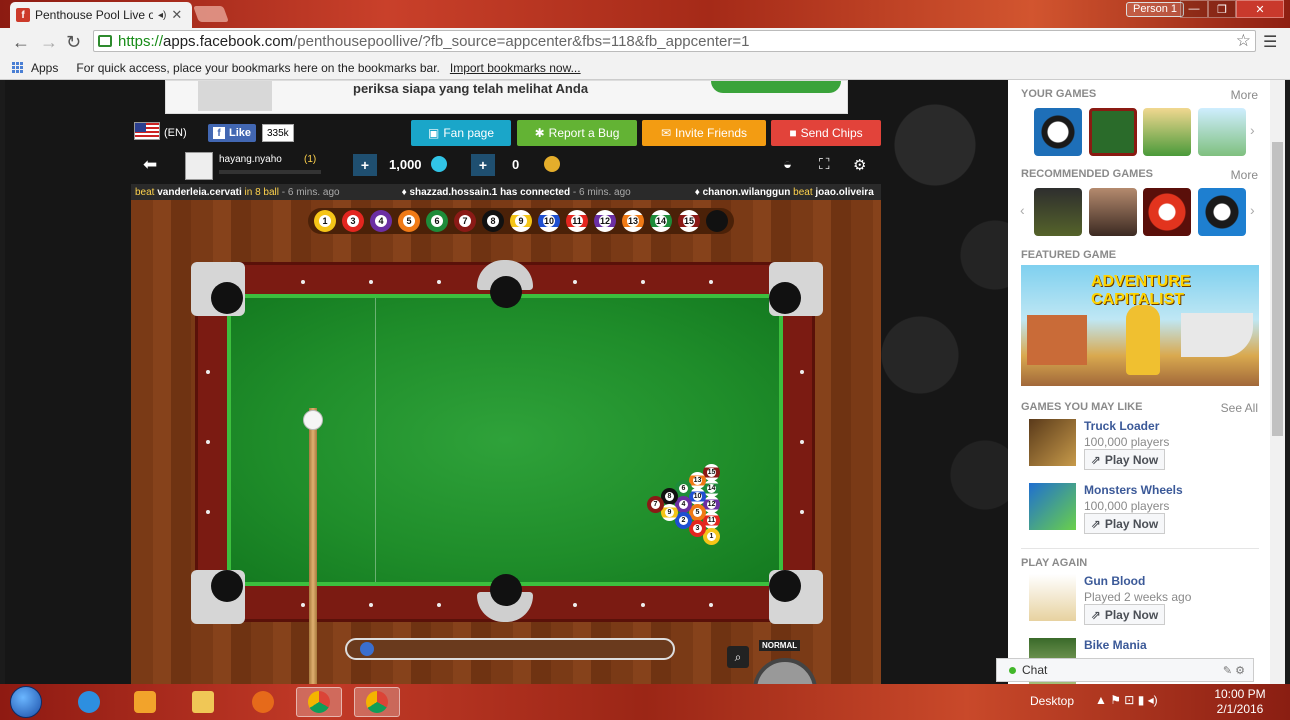 This screenshot has height=720, width=1290. I want to click on add-coins-button: +, so click(365, 165).